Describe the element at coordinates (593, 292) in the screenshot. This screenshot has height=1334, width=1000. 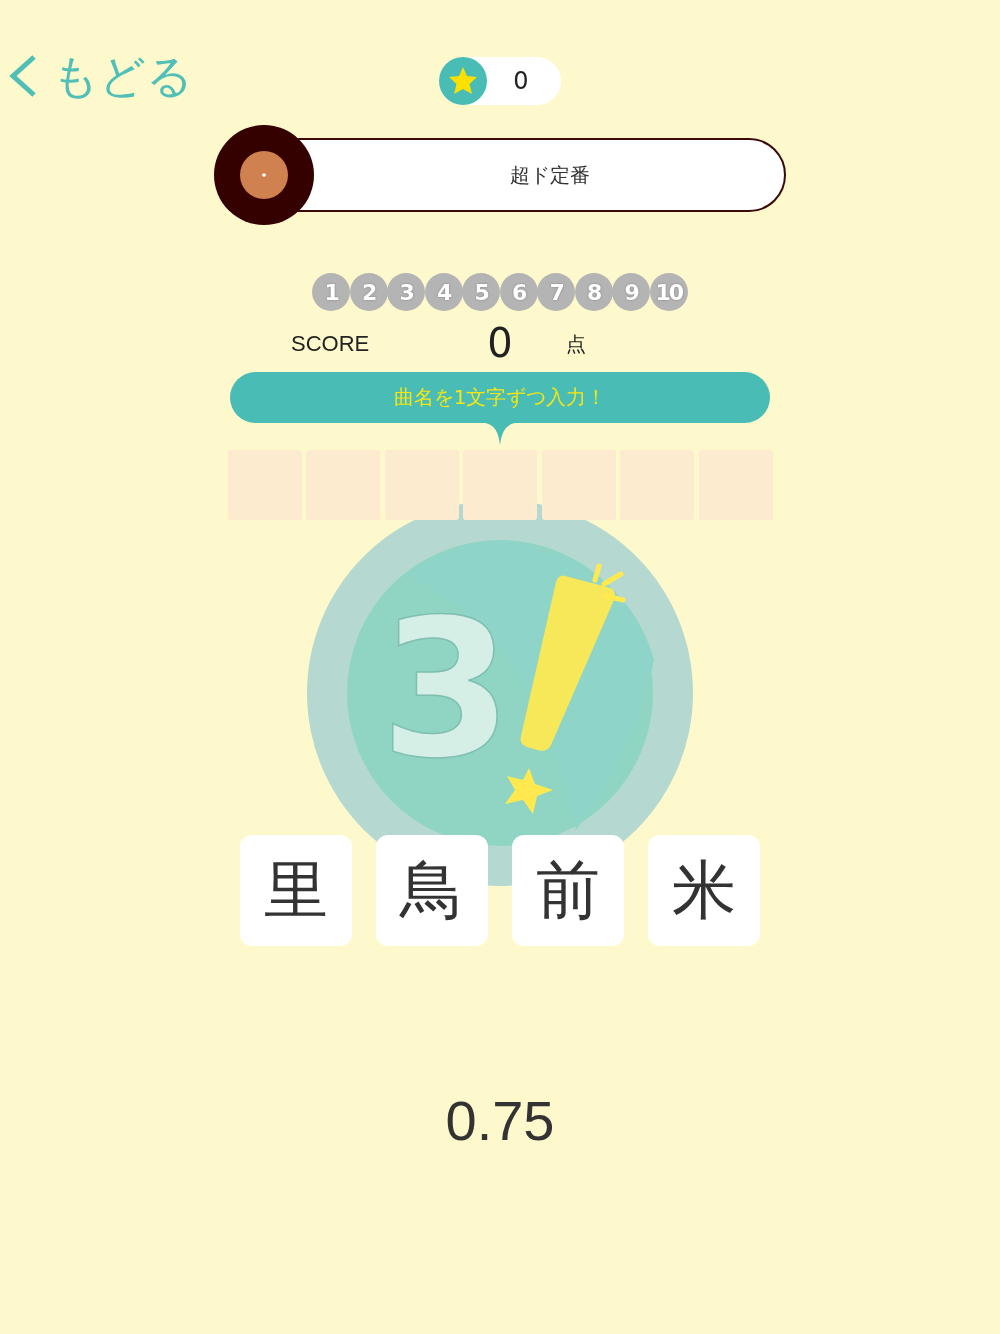
I see `question-number: 8` at that location.